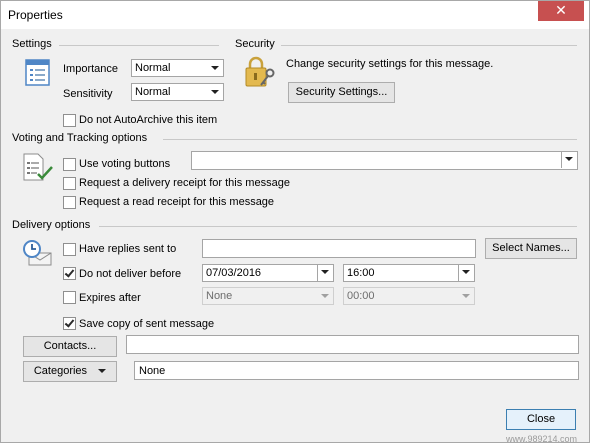  What do you see at coordinates (139, 45) in the screenshot?
I see `settings-separator` at bounding box center [139, 45].